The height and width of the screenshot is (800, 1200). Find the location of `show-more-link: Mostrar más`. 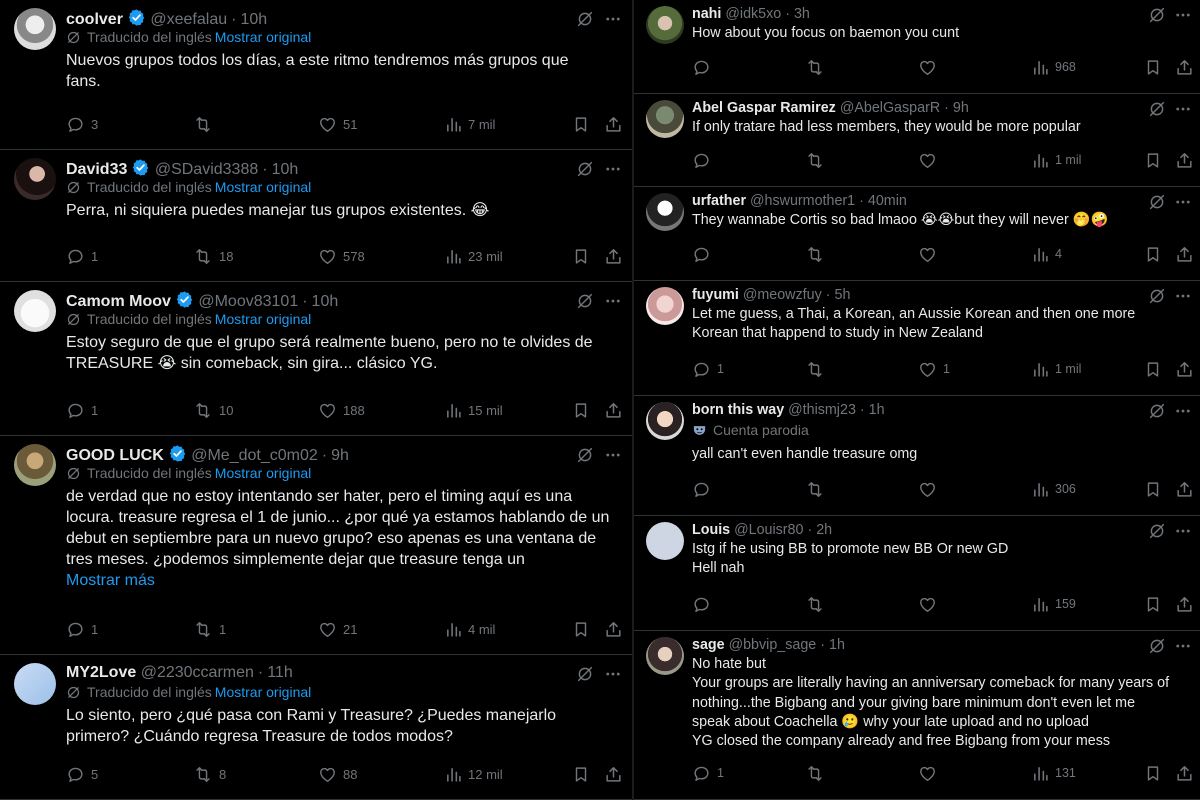

show-more-link: Mostrar más is located at coordinates (110, 580).